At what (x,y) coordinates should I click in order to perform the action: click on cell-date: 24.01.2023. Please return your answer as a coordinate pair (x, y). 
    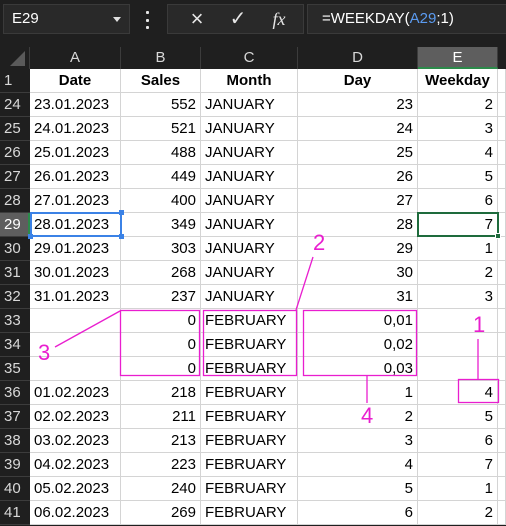
    Looking at the image, I should click on (75, 129).